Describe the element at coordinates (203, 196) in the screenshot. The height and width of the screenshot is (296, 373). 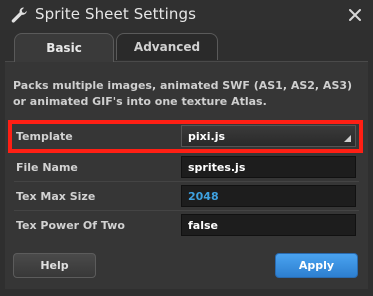
I see `tex-max-size-value: 2048` at that location.